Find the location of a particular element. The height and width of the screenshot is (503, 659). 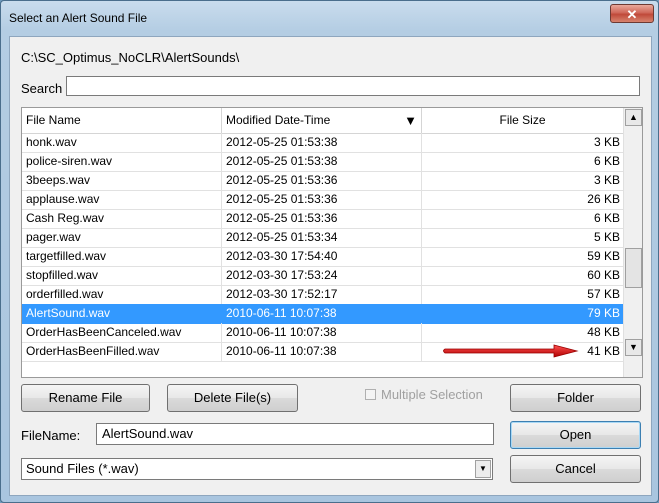

filename-label: FileName: is located at coordinates (51, 435).